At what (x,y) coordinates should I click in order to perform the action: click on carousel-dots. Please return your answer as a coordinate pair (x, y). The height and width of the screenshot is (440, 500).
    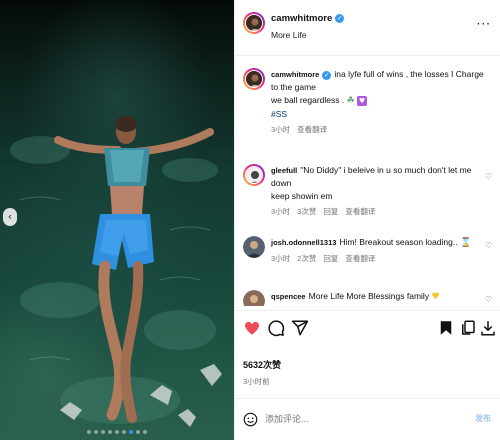
    Looking at the image, I should click on (117, 432).